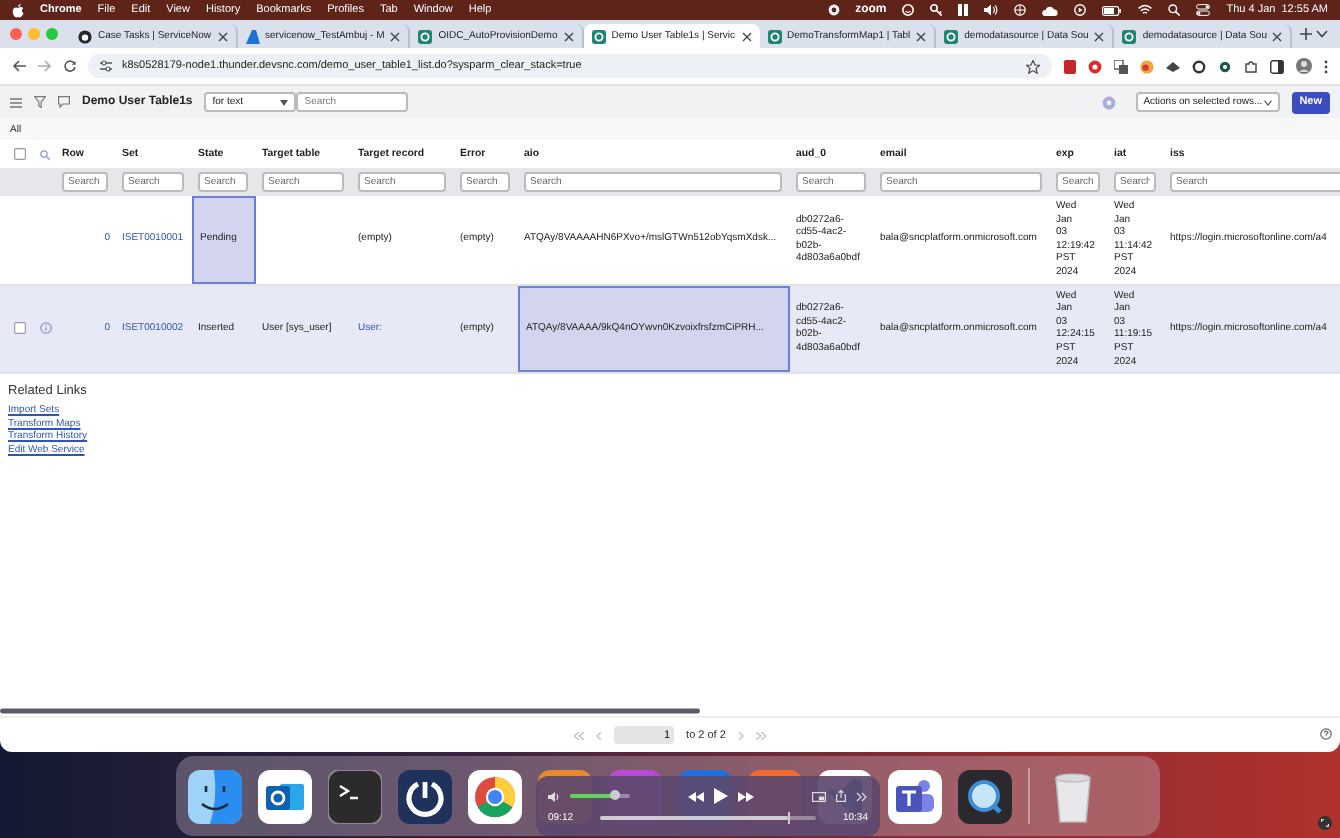 This screenshot has height=838, width=1340. I want to click on apple-icon, so click(18, 10).